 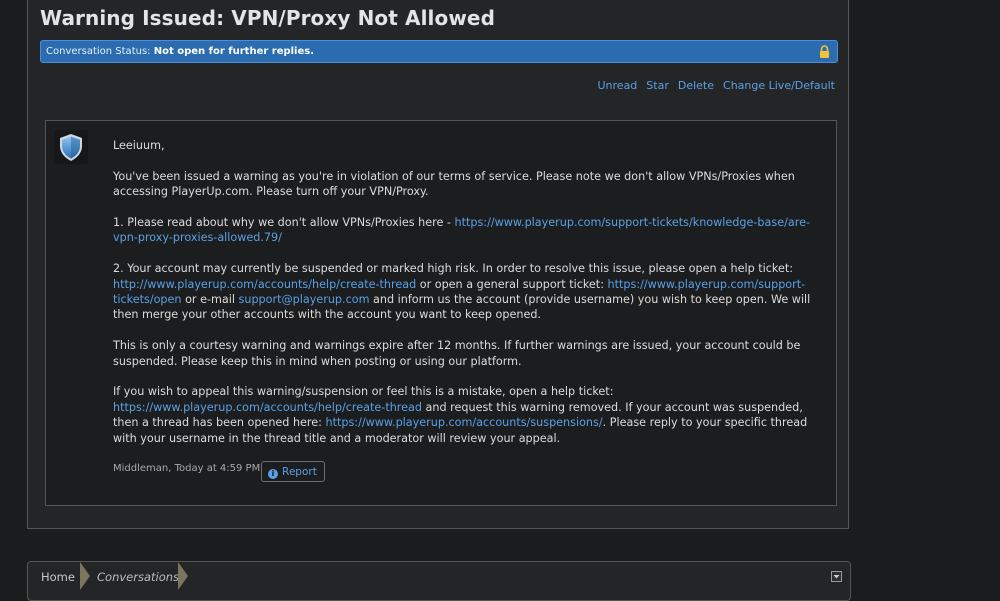 What do you see at coordinates (824, 51) in the screenshot?
I see `lock-icon` at bounding box center [824, 51].